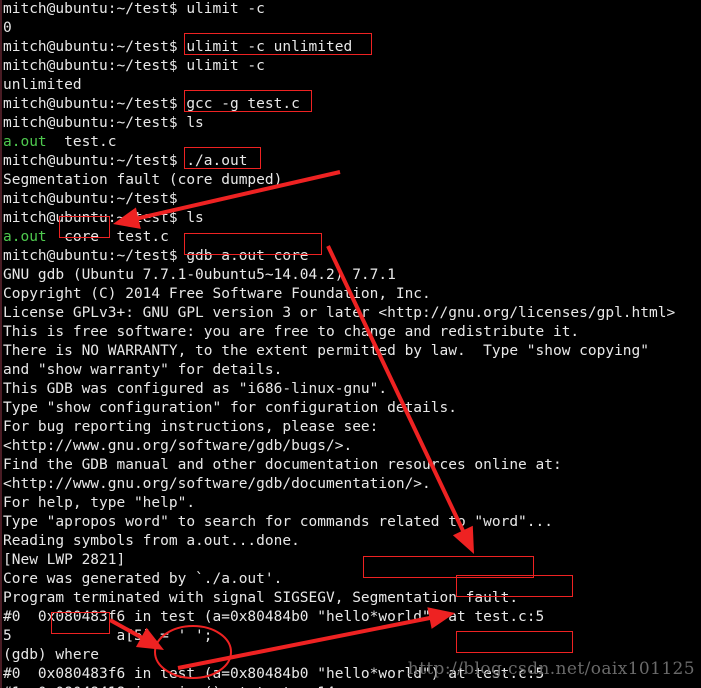 The height and width of the screenshot is (688, 701). Describe the element at coordinates (42, 85) in the screenshot. I see `terminal-line: unlimited` at that location.